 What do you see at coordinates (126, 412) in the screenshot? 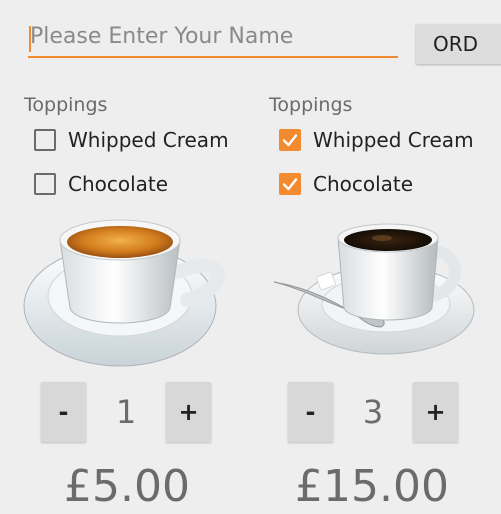
I see `quantity-value: 1` at bounding box center [126, 412].